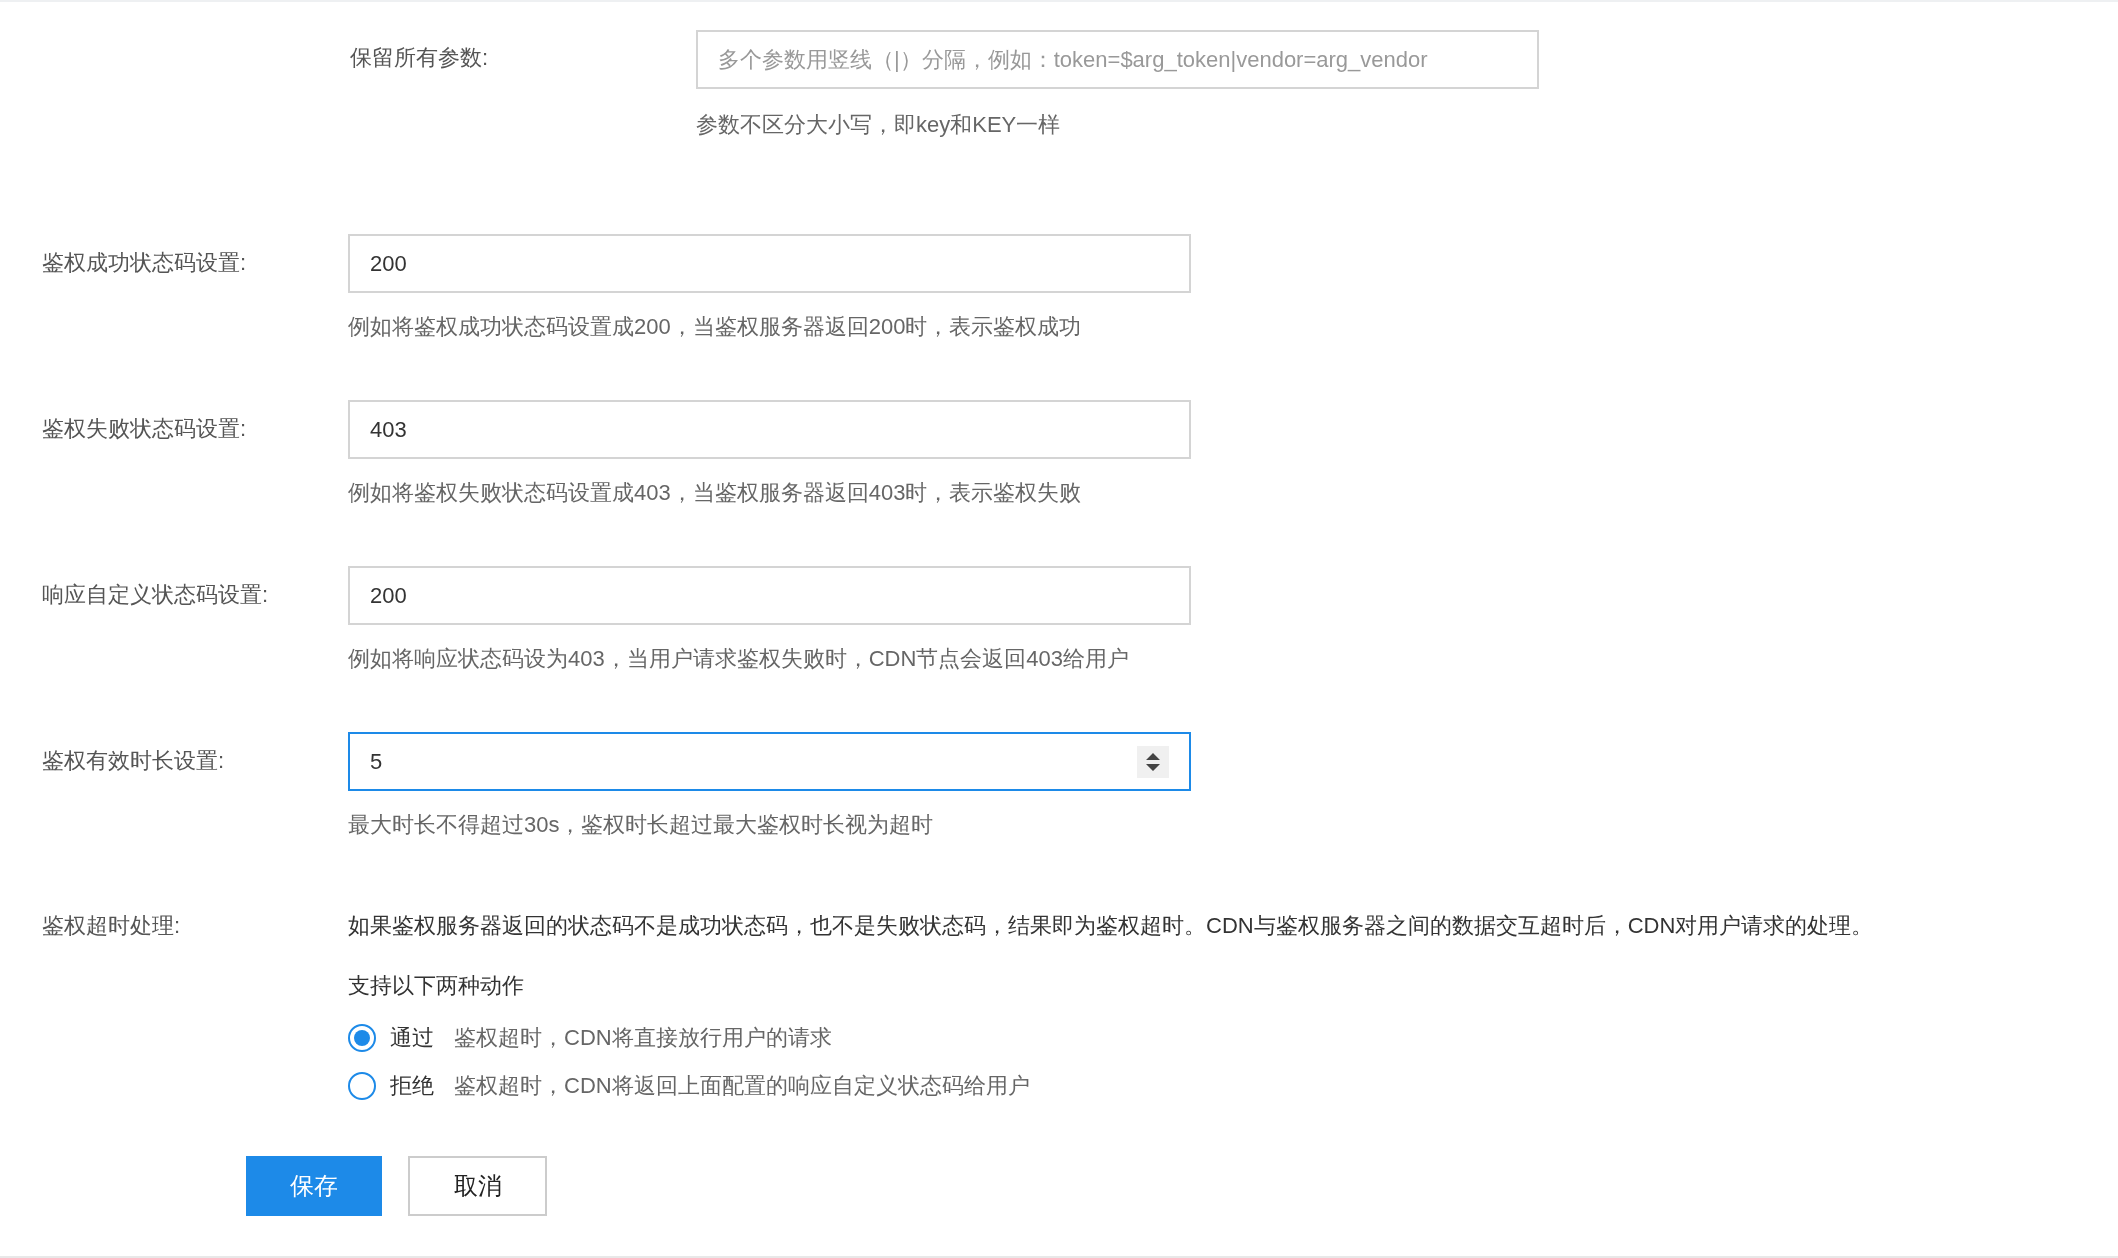 The image size is (2118, 1258). I want to click on field-label: 鉴权有效时长设置:, so click(134, 761).